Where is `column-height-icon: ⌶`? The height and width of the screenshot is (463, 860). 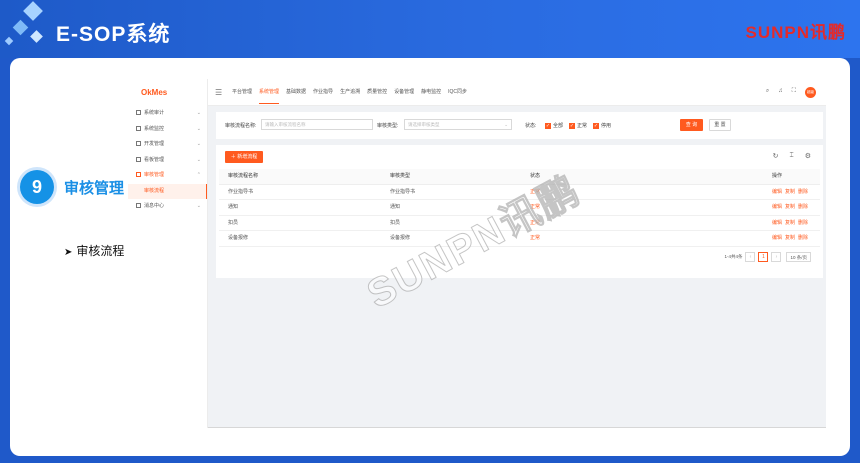
column-height-icon: ⌶ is located at coordinates (792, 156).